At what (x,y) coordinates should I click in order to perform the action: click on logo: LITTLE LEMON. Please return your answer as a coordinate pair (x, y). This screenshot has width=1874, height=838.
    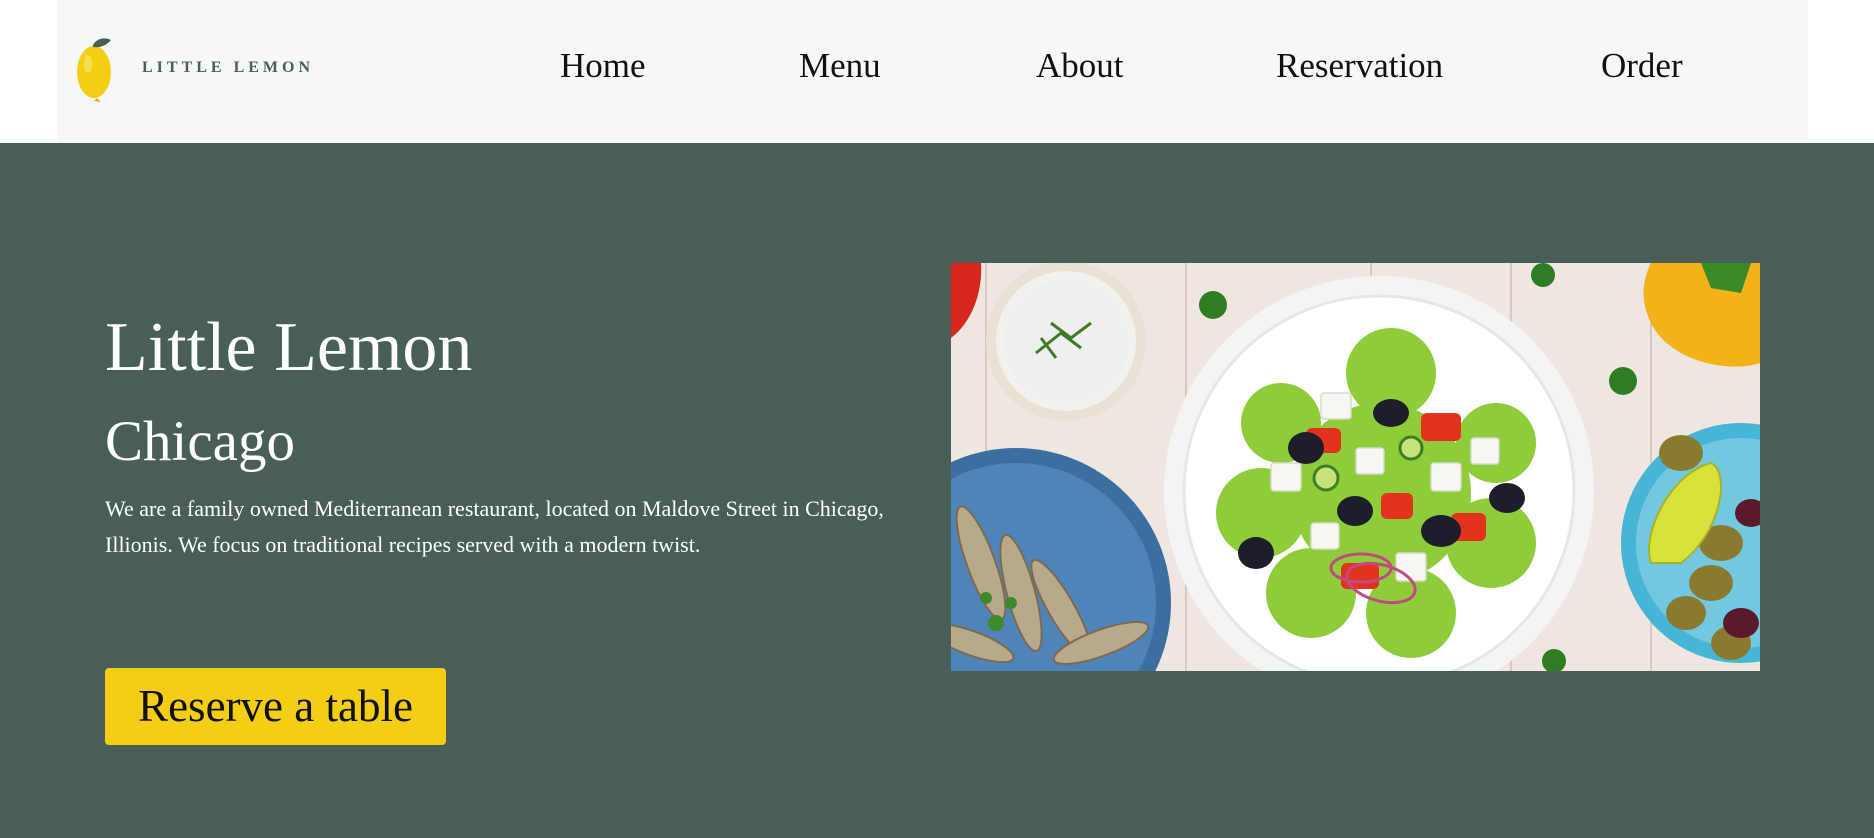
    Looking at the image, I should click on (200, 69).